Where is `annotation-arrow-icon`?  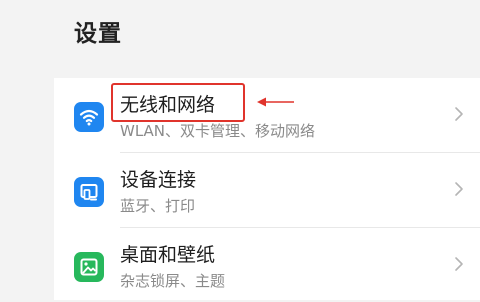
annotation-arrow-icon is located at coordinates (275, 102).